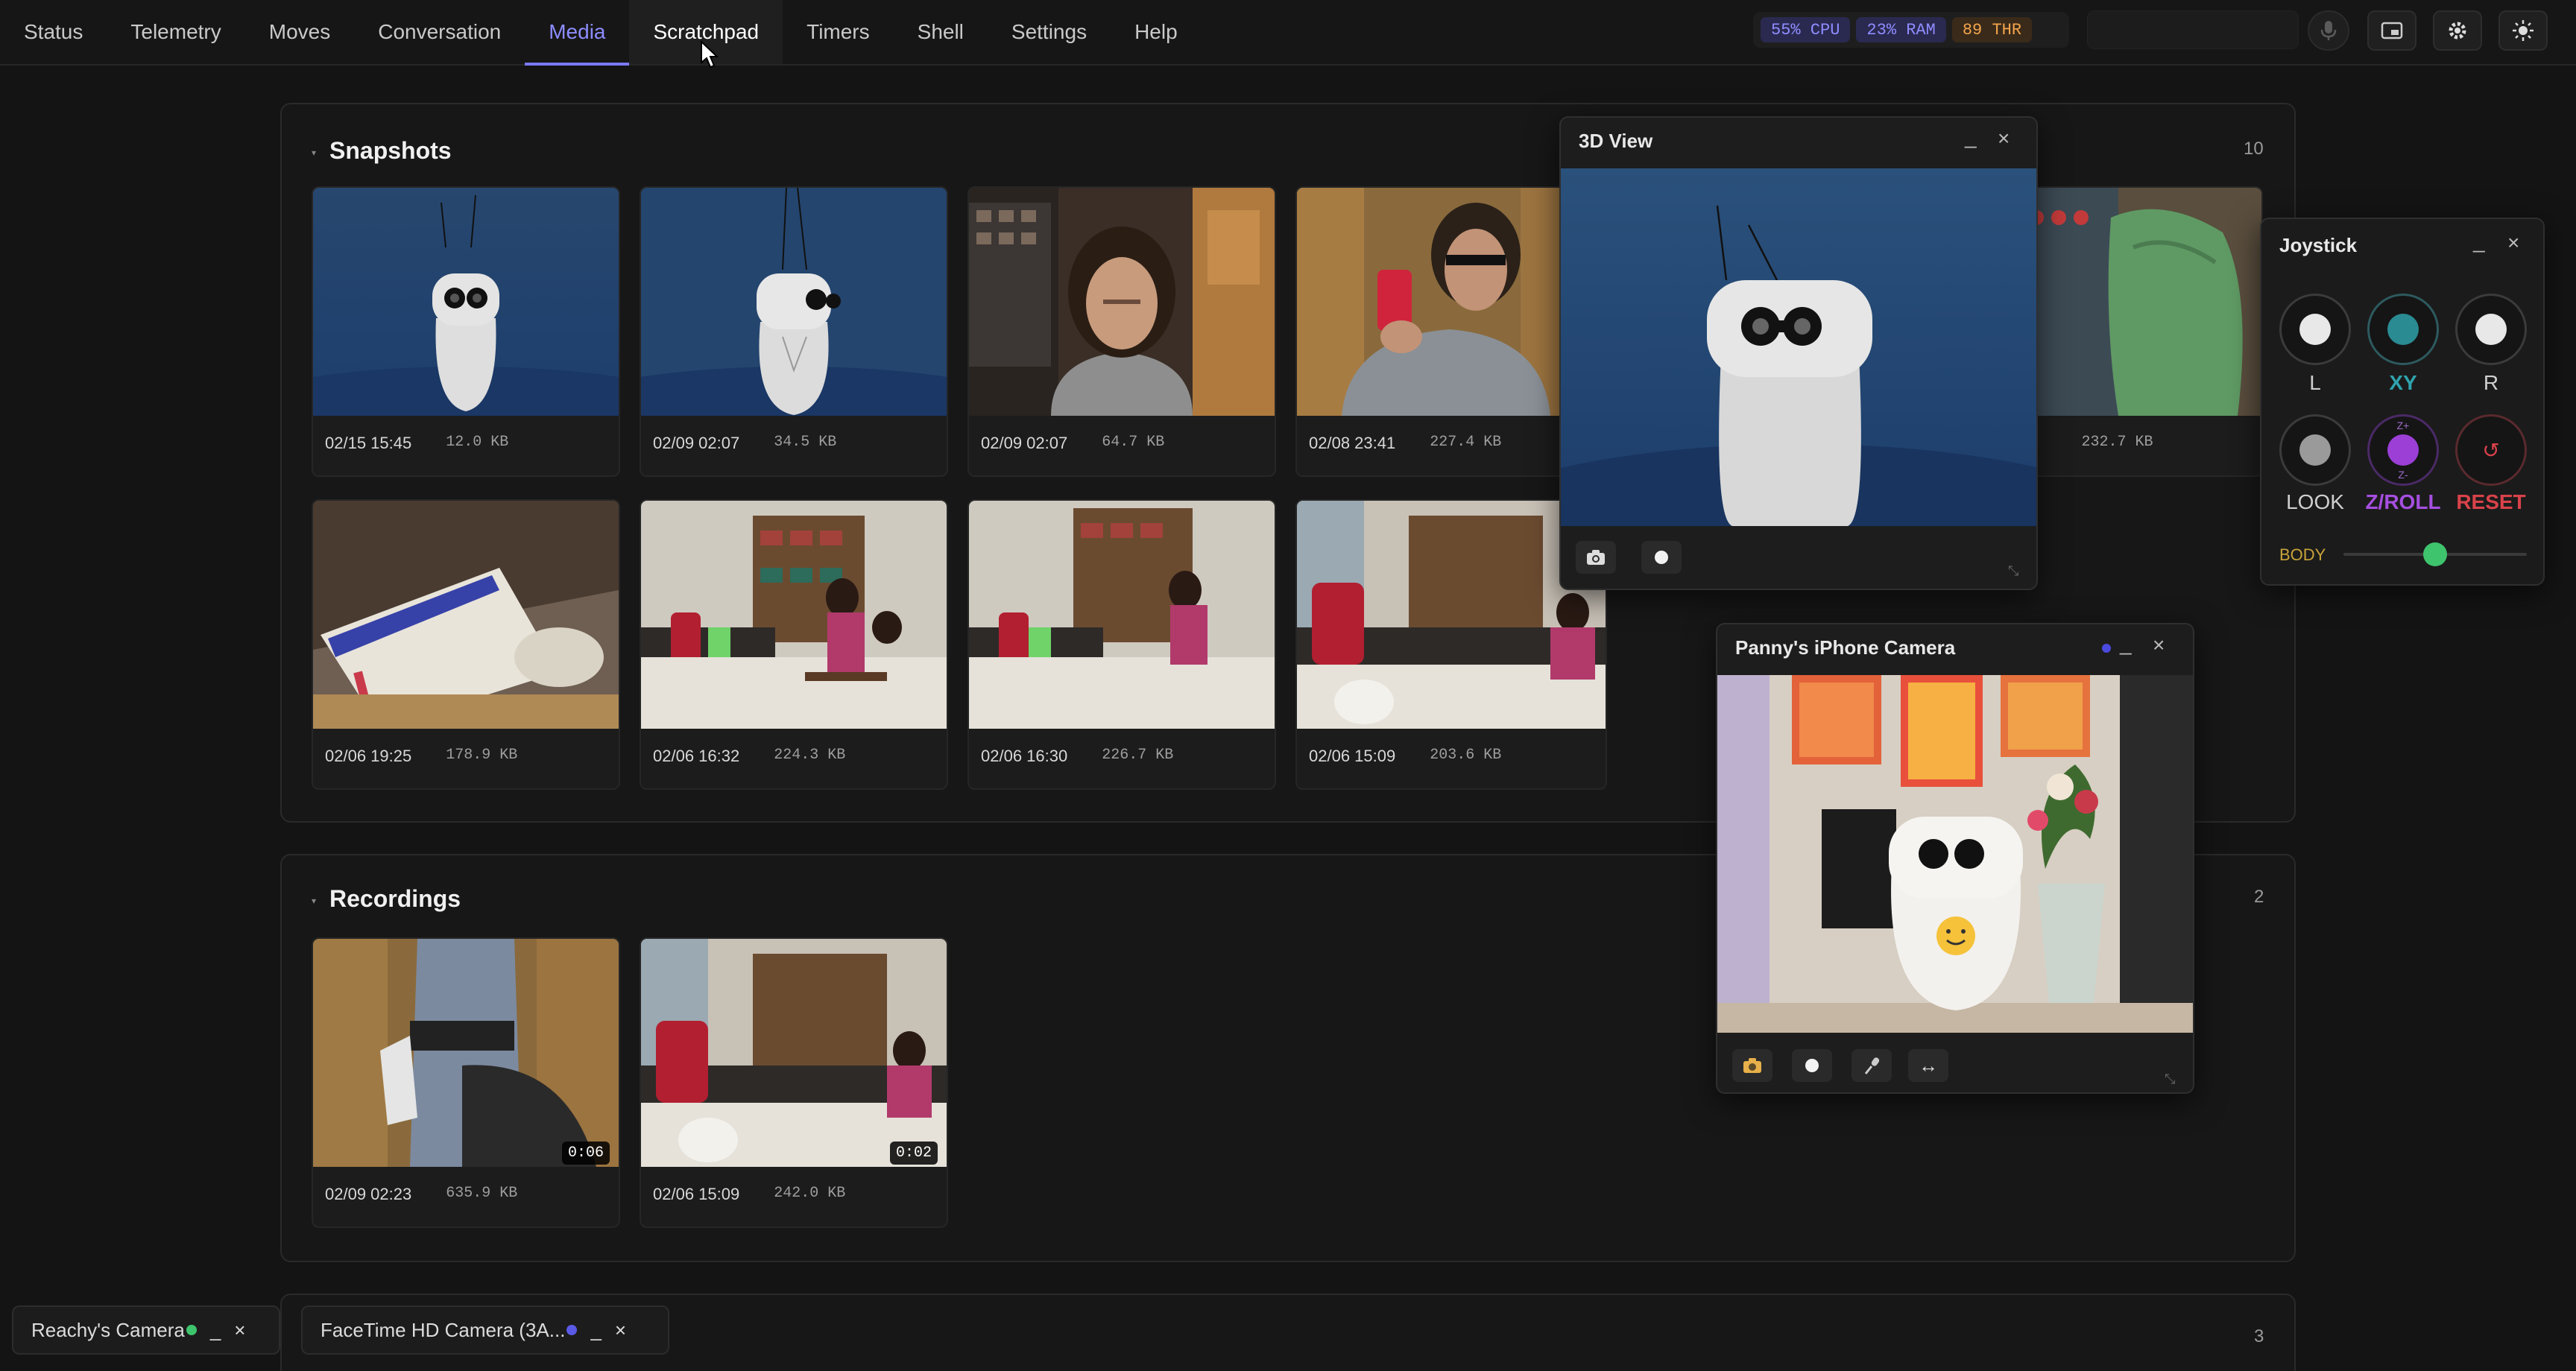 This screenshot has width=2576, height=1371. Describe the element at coordinates (422, 1194) in the screenshot. I see `recording-meta: 02/09 02:23 635.9 KB` at that location.